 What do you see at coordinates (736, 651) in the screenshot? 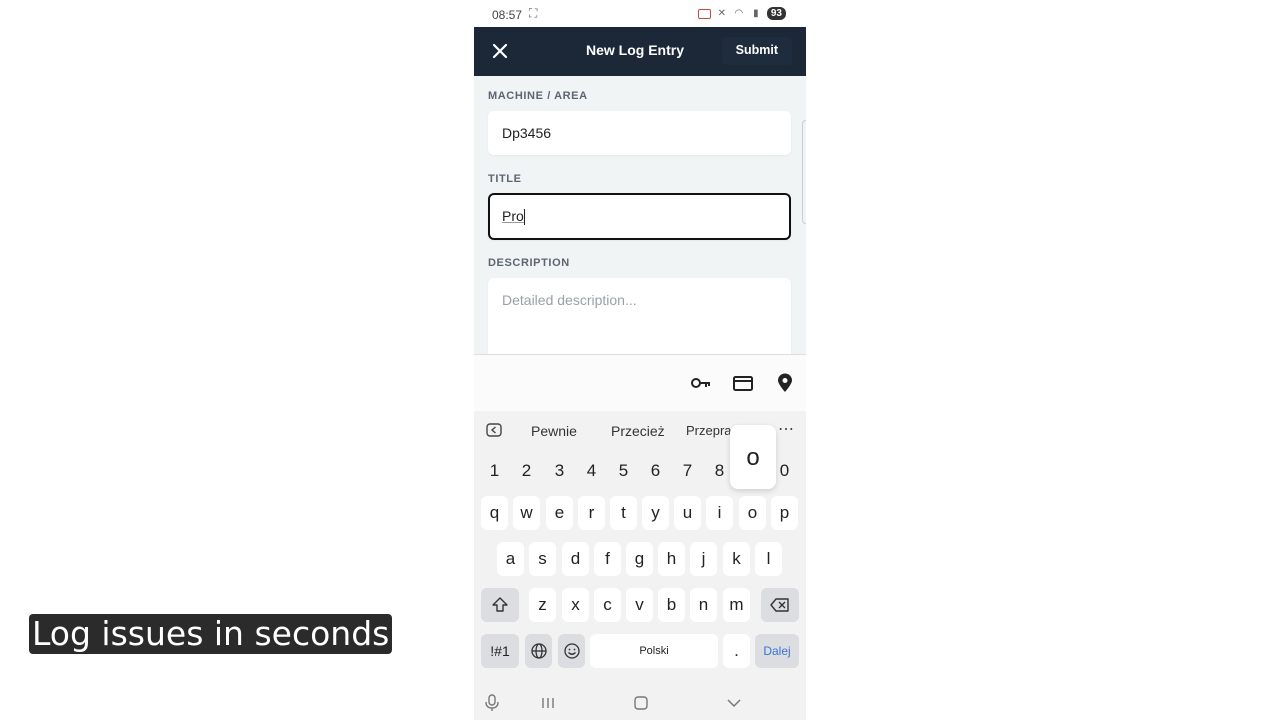
I see `period-key: .` at bounding box center [736, 651].